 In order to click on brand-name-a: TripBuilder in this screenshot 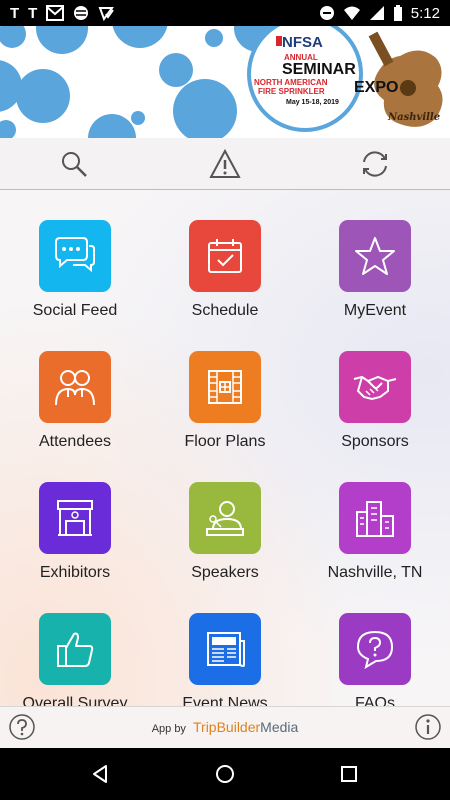, I will do `click(227, 727)`.